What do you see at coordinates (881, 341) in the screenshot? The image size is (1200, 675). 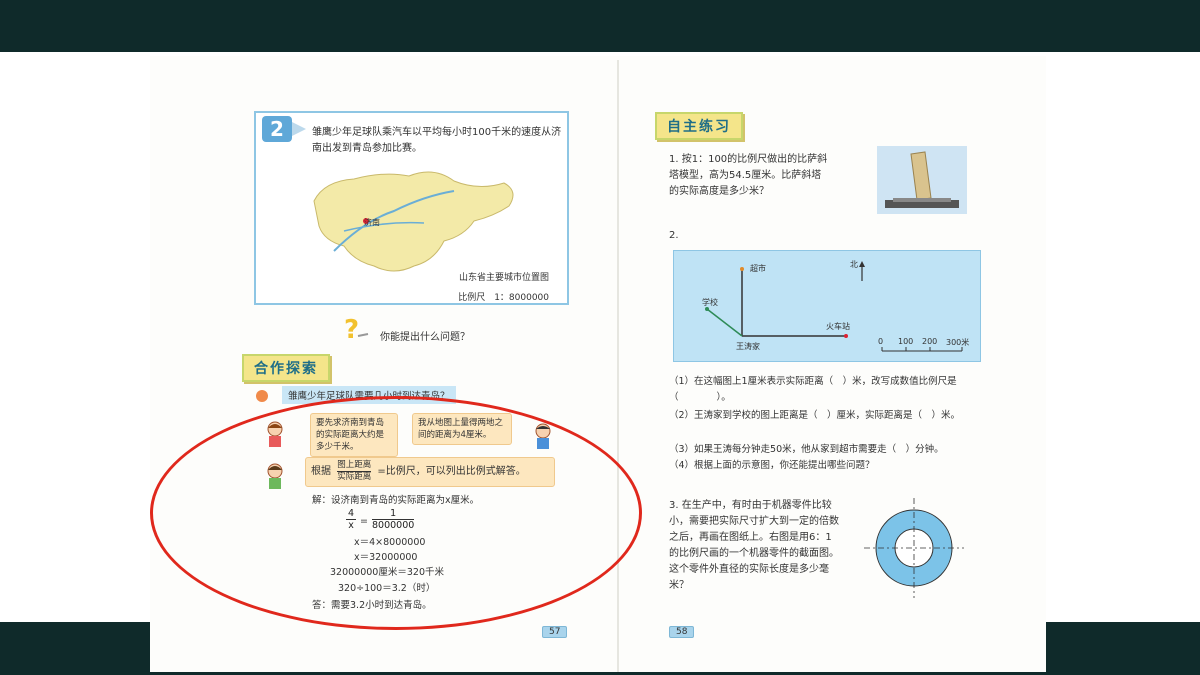 I see `scale-0: 0` at bounding box center [881, 341].